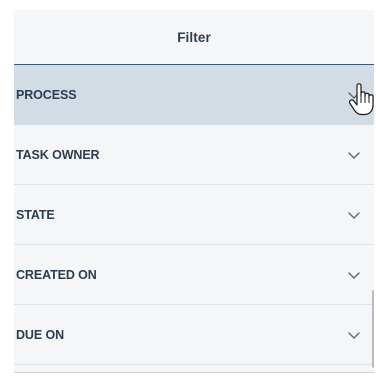 The image size is (376, 377). I want to click on filter-title: Filter, so click(194, 37).